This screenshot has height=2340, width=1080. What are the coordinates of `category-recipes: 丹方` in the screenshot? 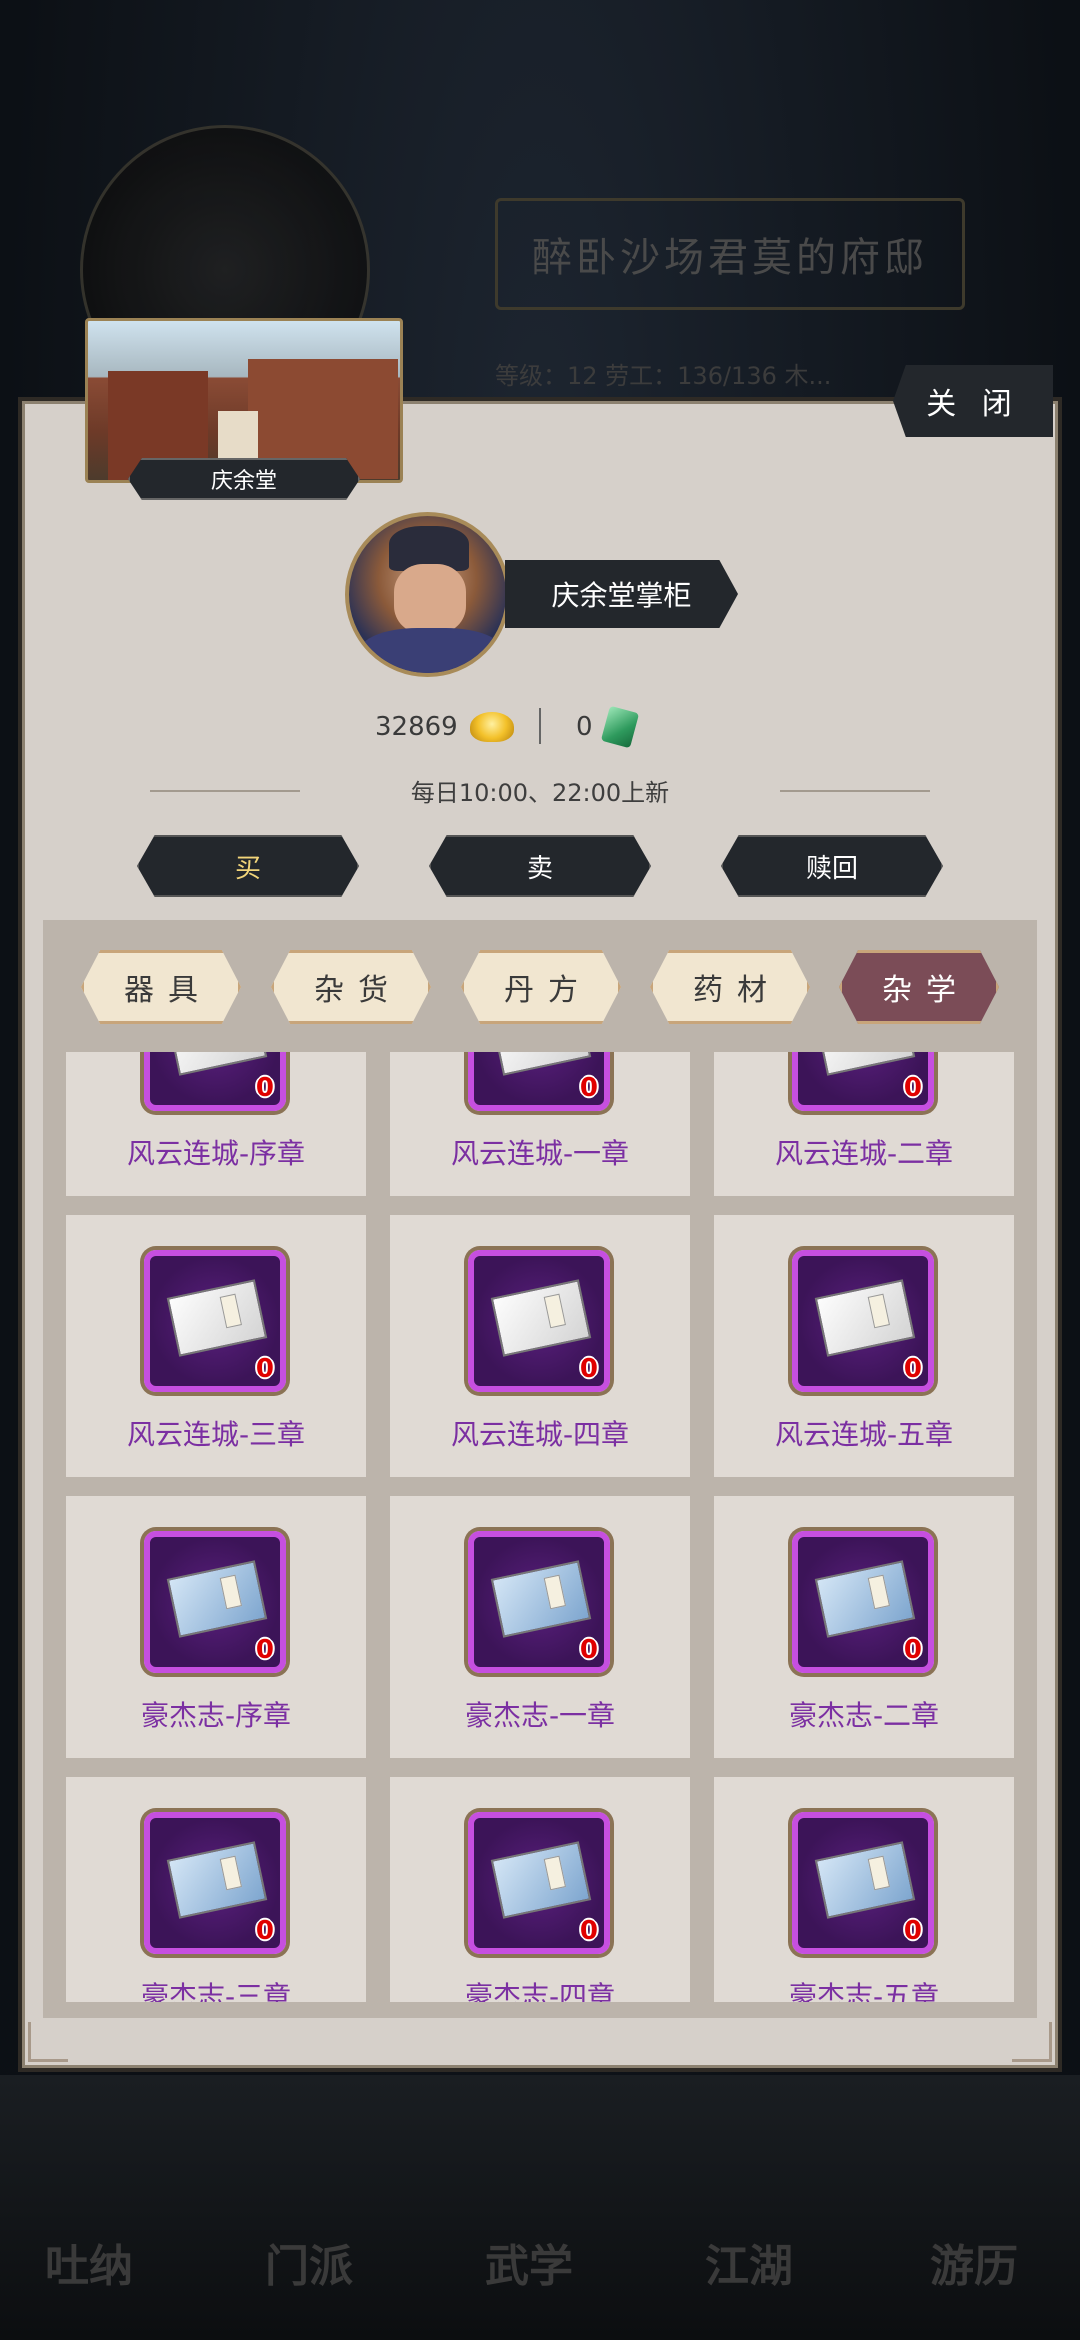 It's located at (541, 987).